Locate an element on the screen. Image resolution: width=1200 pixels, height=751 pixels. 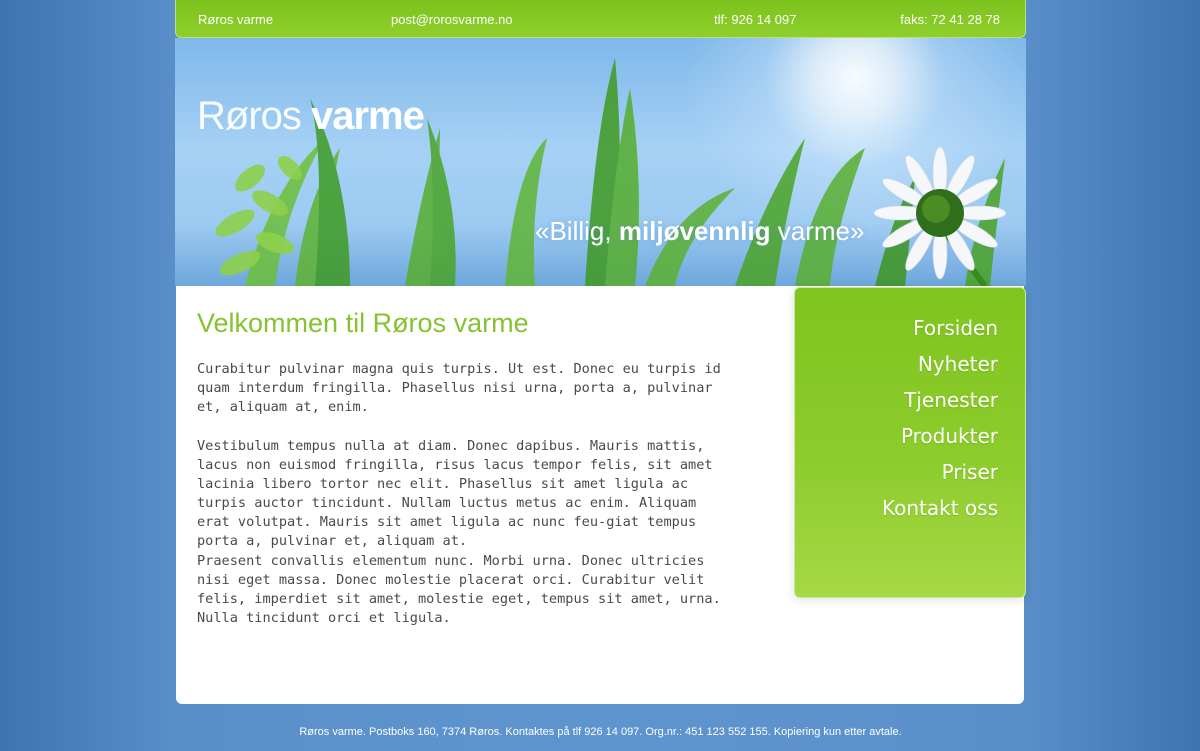
phone-number: tlf: 926 14 097 is located at coordinates (755, 19).